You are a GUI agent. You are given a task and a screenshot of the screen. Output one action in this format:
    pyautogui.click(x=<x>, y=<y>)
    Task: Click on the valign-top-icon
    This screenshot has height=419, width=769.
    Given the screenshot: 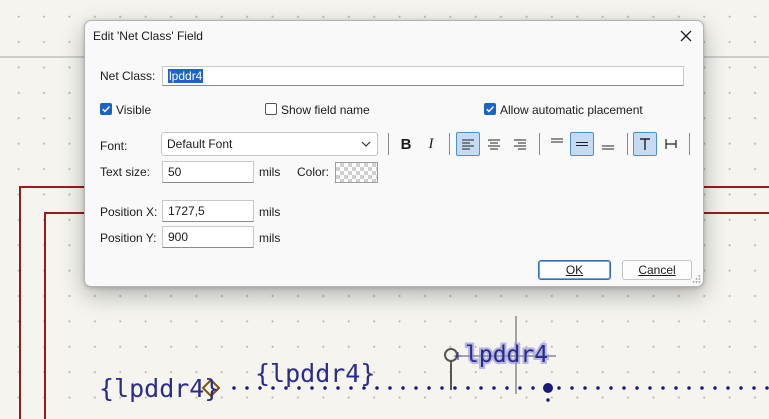 What is the action you would take?
    pyautogui.click(x=557, y=140)
    